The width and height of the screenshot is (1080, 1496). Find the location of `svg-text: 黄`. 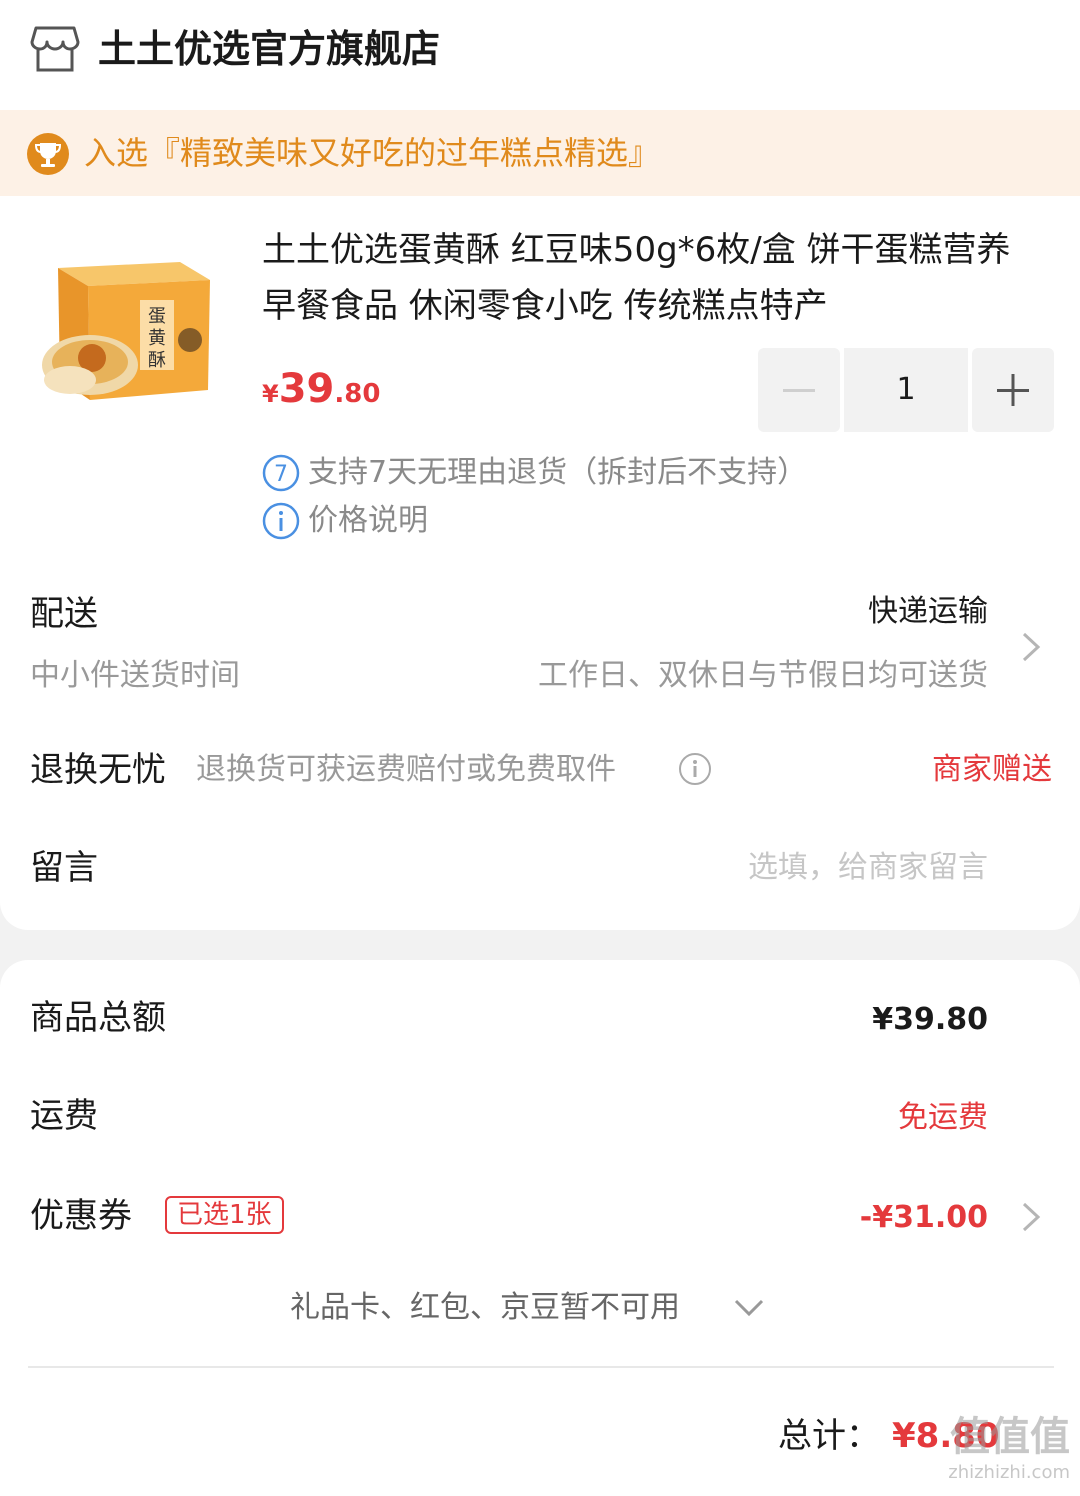

svg-text: 黄 is located at coordinates (157, 338).